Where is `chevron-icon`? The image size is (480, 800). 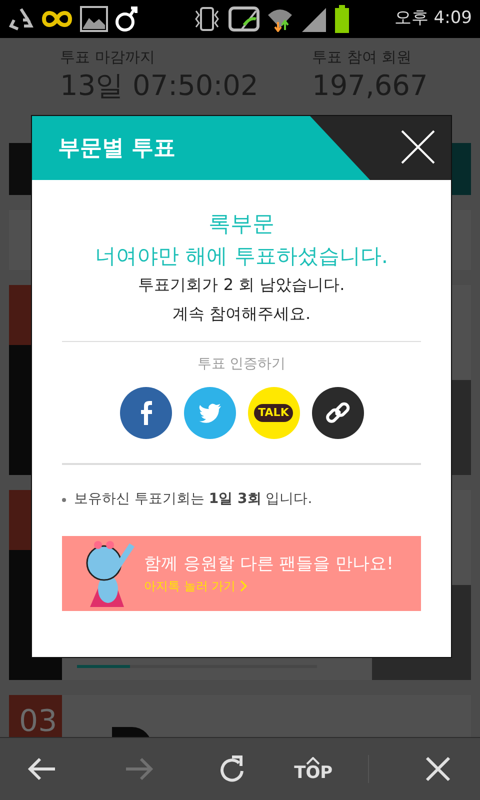
chevron-icon is located at coordinates (243, 586).